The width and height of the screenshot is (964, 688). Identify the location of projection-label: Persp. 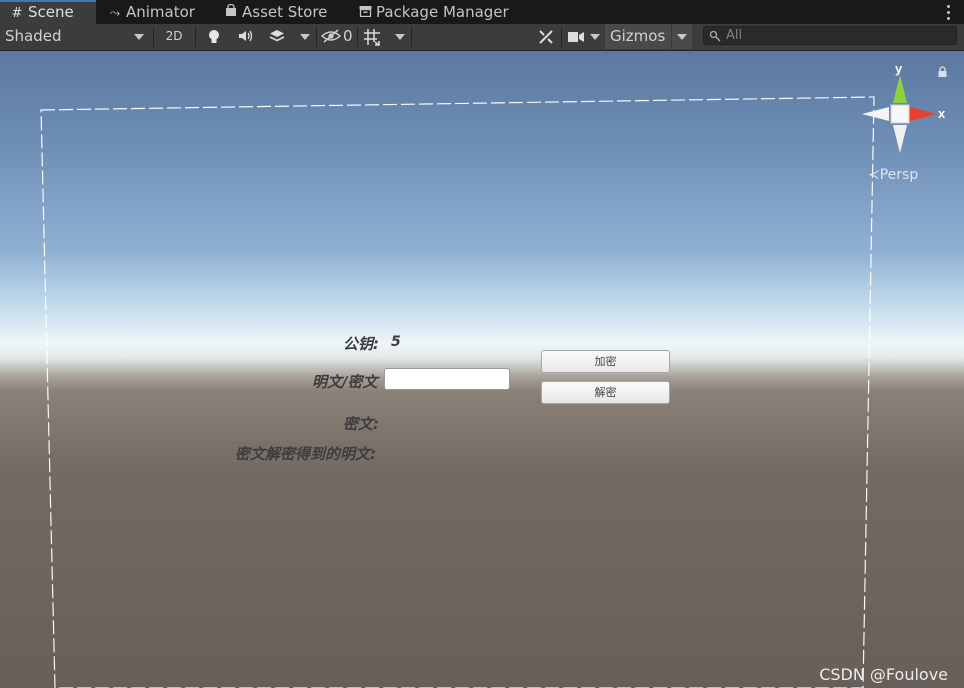
(899, 175).